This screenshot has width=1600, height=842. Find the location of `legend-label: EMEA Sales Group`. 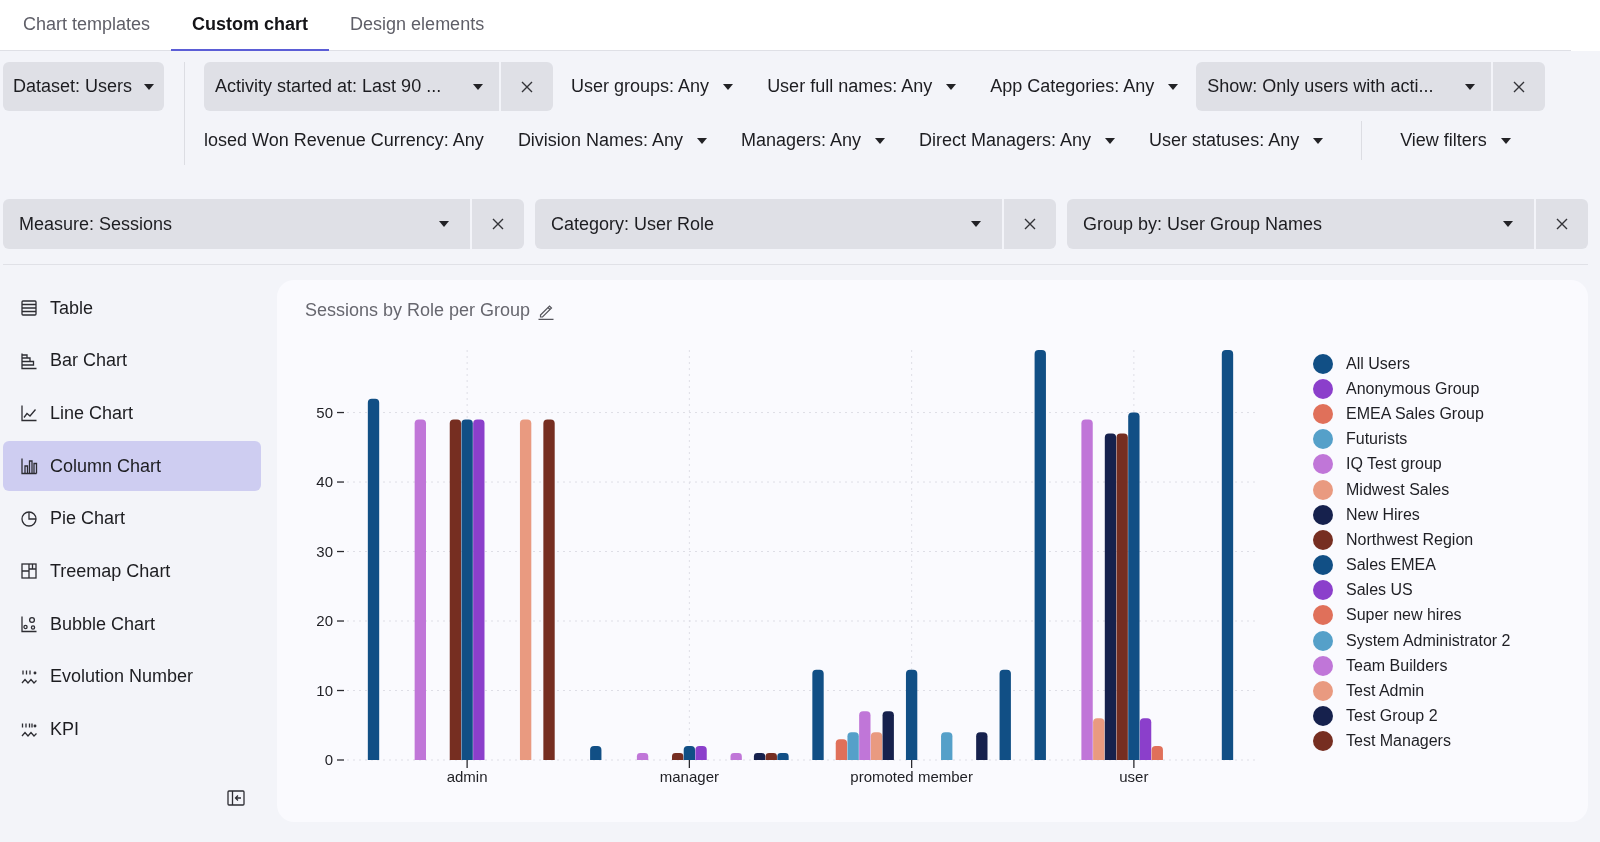

legend-label: EMEA Sales Group is located at coordinates (1415, 413).